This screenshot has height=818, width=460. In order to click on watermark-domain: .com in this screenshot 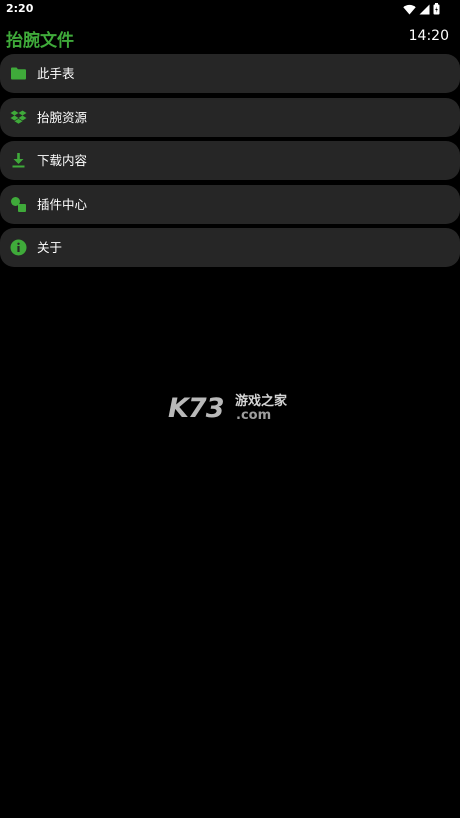, I will do `click(254, 415)`.